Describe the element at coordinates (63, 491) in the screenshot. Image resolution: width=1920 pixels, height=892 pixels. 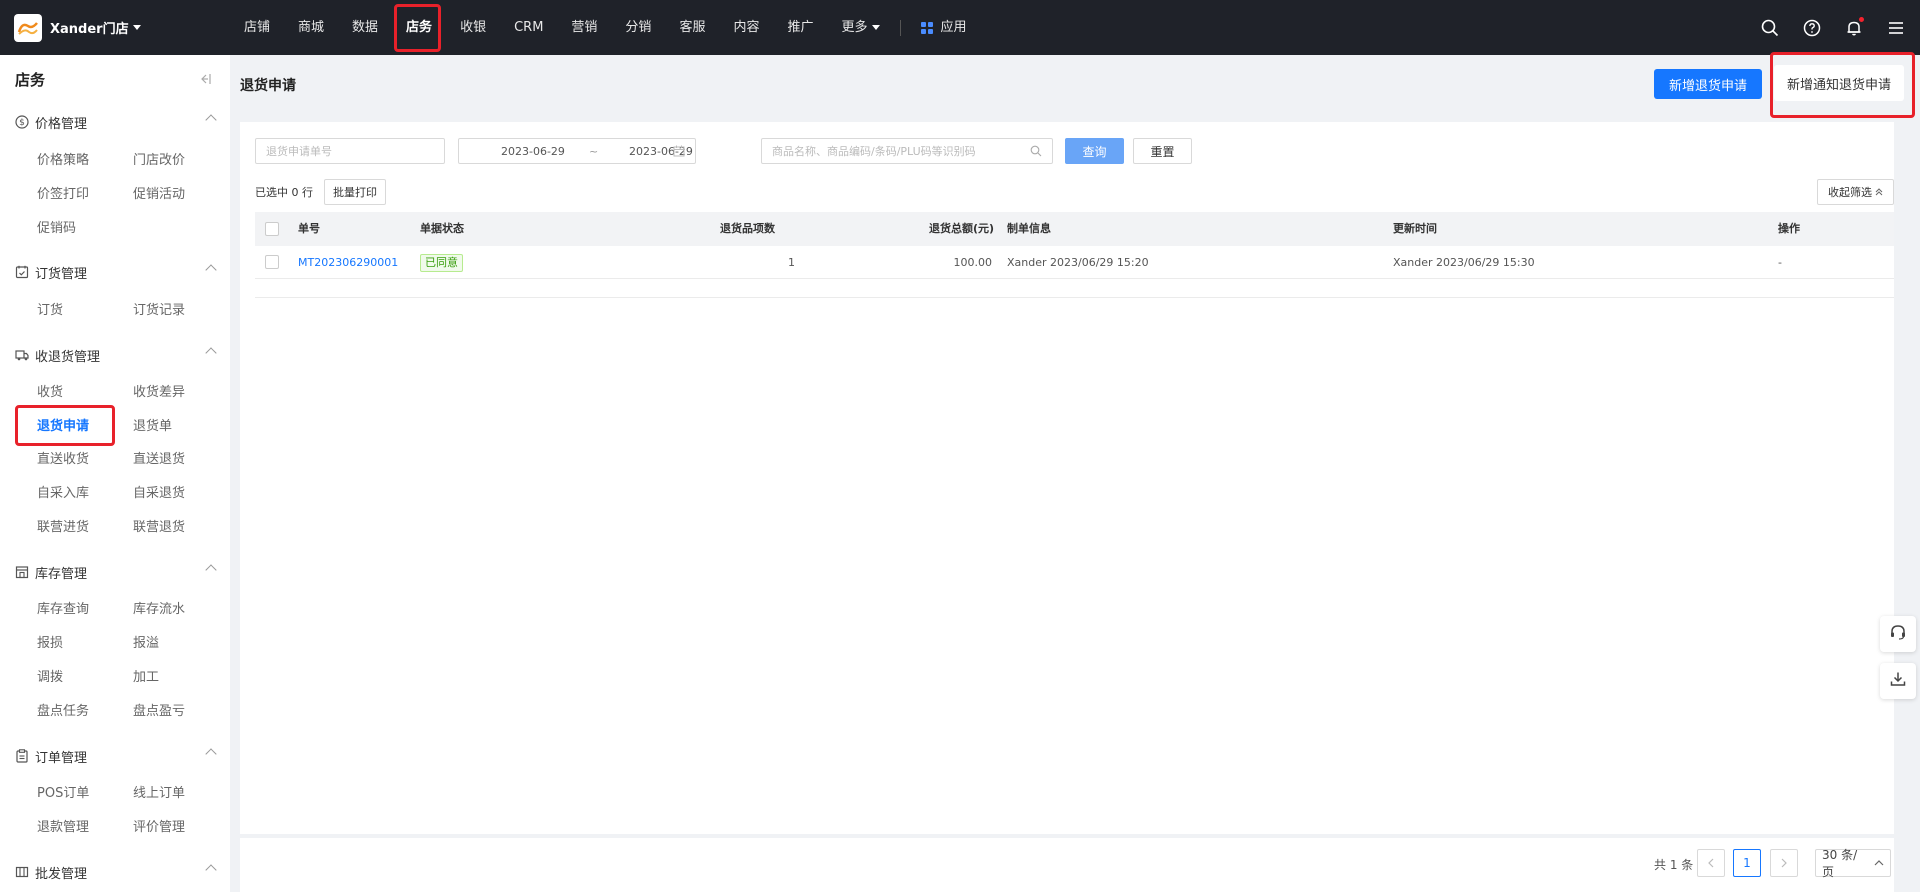
I see `sidebar-item-self-purchase-in: 自采入库` at that location.